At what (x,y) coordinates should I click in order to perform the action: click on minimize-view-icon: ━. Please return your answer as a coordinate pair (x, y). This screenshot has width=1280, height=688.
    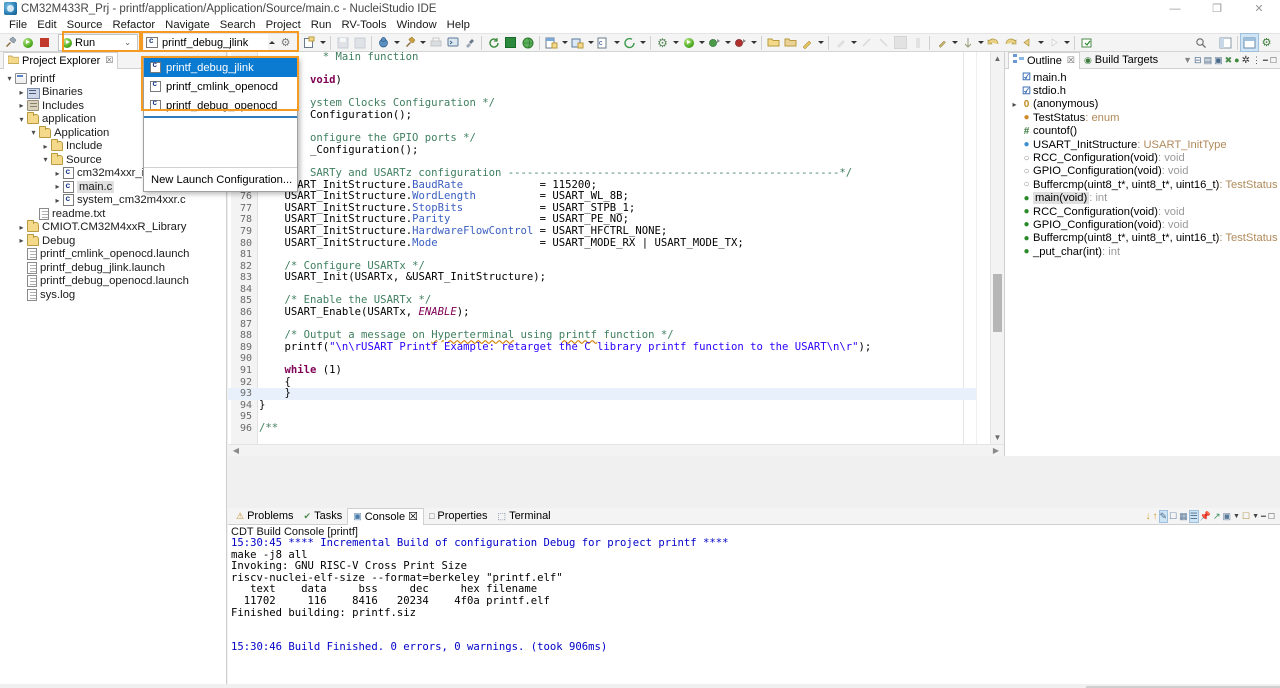
    Looking at the image, I should click on (1265, 60).